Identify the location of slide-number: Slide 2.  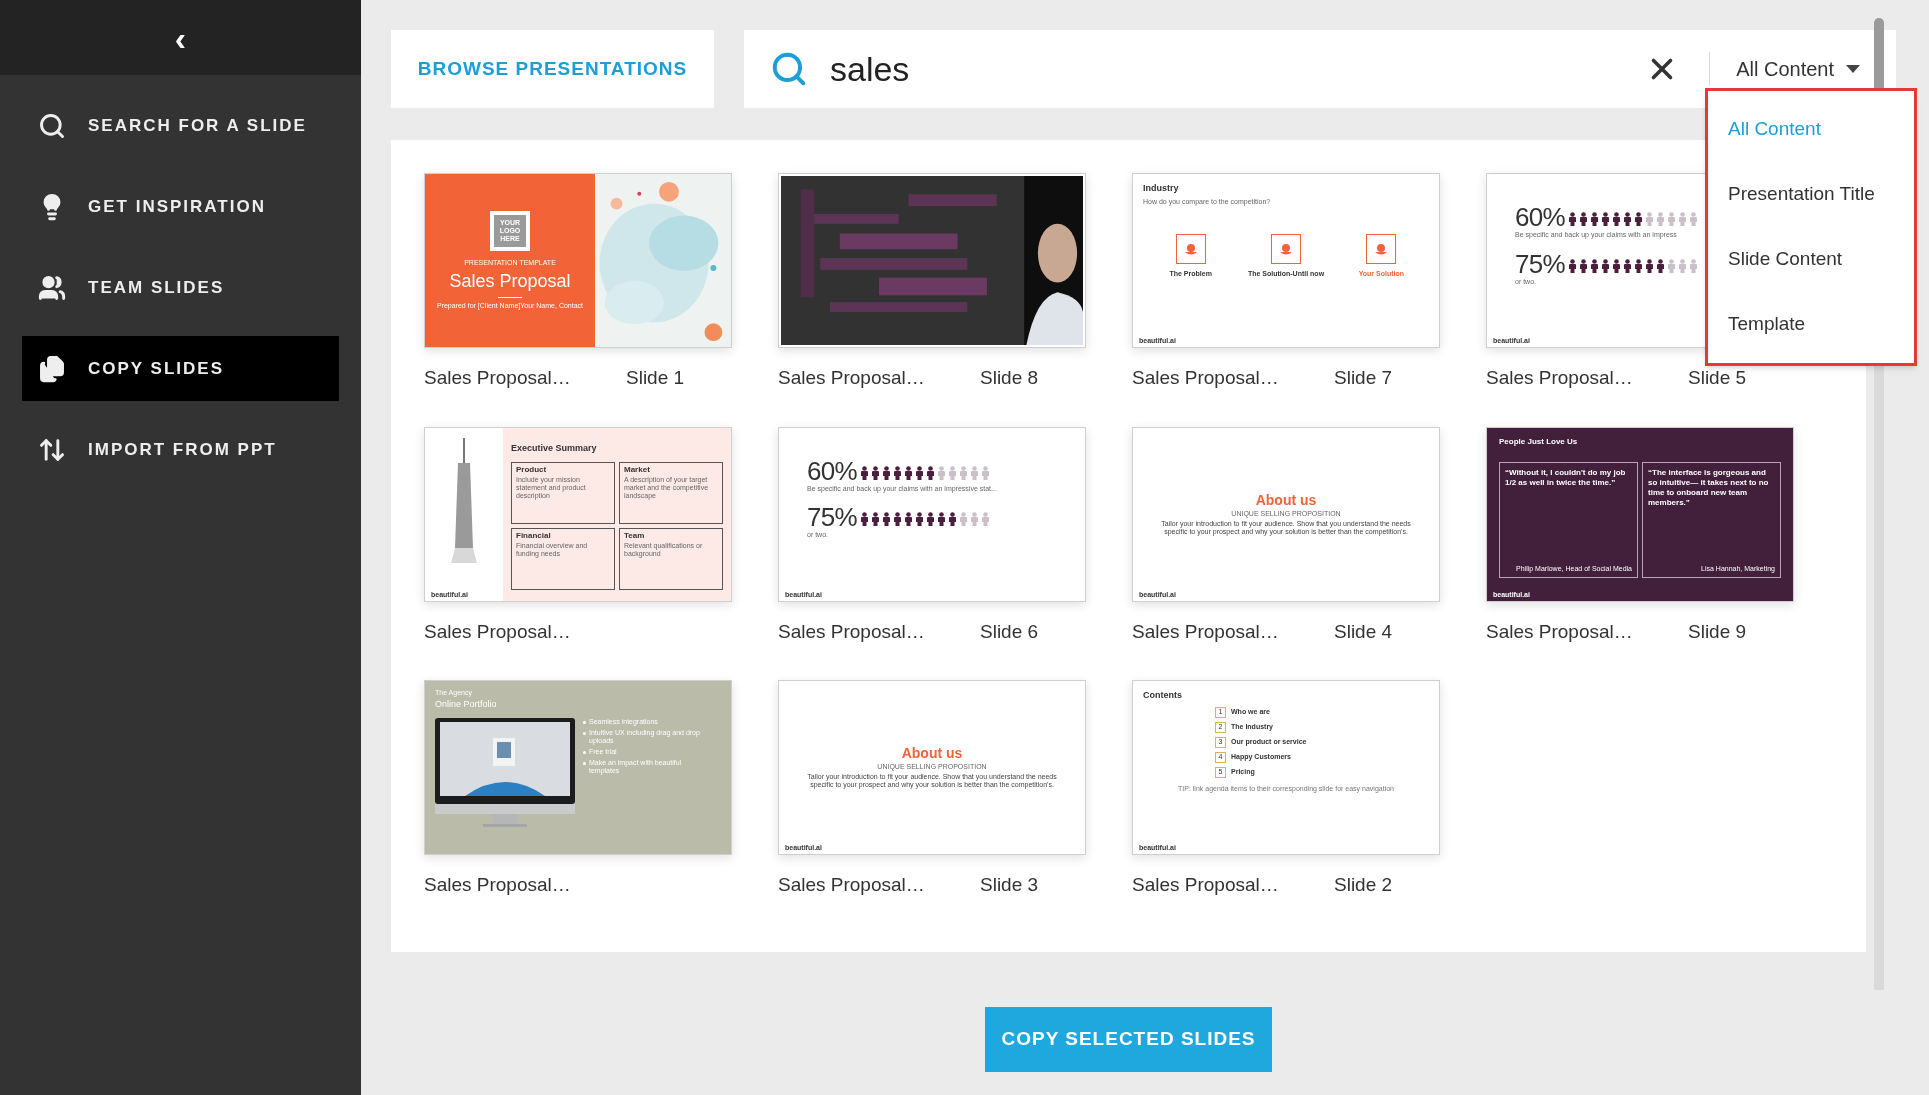
(1363, 885).